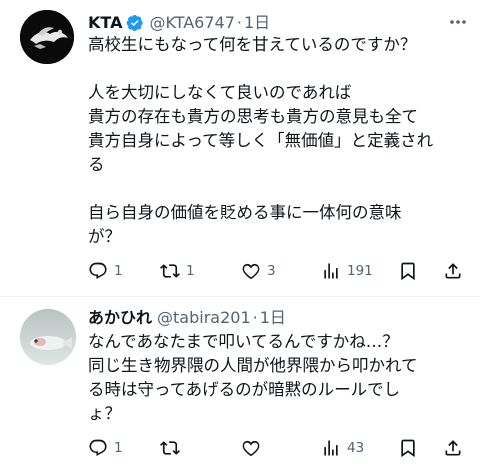 The image size is (480, 470). What do you see at coordinates (204, 318) in the screenshot?
I see `handle: @tabira201` at bounding box center [204, 318].